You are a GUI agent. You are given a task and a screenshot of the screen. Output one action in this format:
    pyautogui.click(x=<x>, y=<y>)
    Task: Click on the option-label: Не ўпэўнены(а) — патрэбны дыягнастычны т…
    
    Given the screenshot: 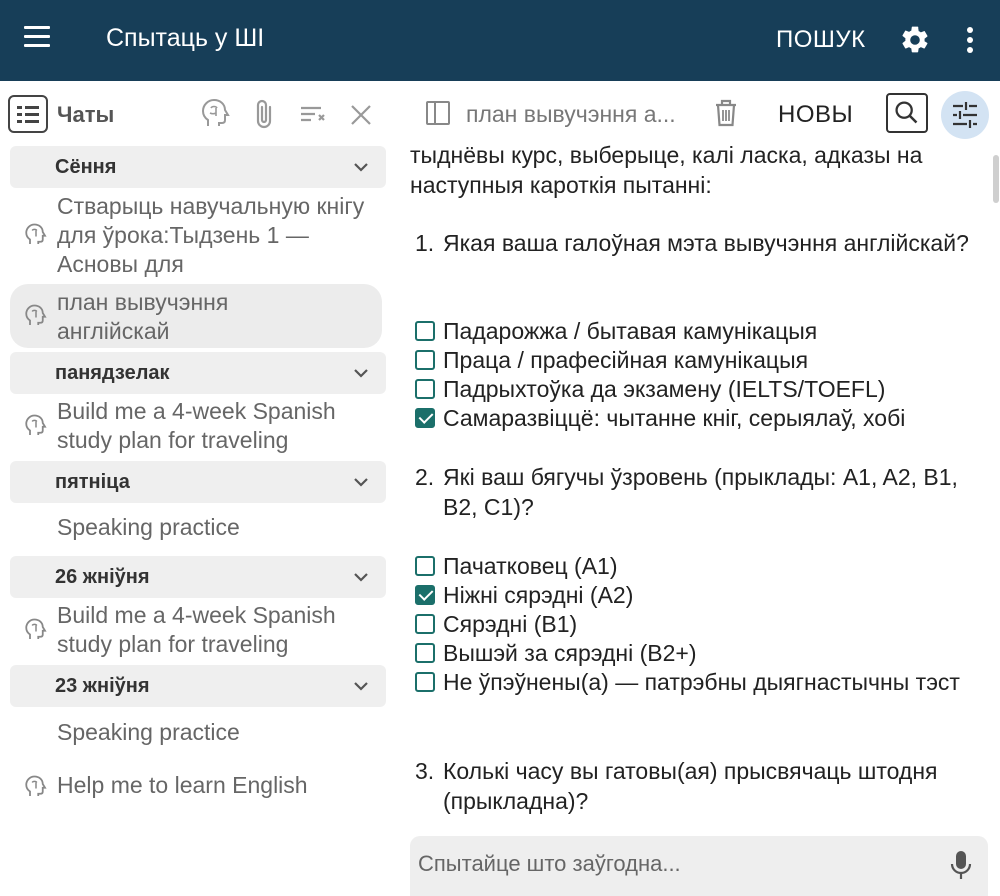 What is the action you would take?
    pyautogui.click(x=701, y=682)
    